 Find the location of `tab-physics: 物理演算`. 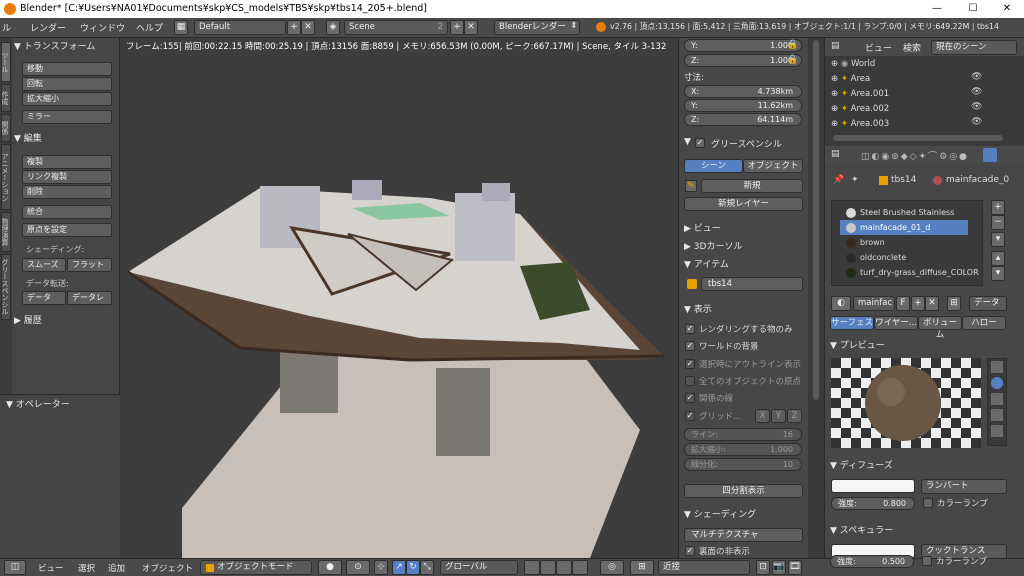

tab-physics: 物理演算 is located at coordinates (6, 232).